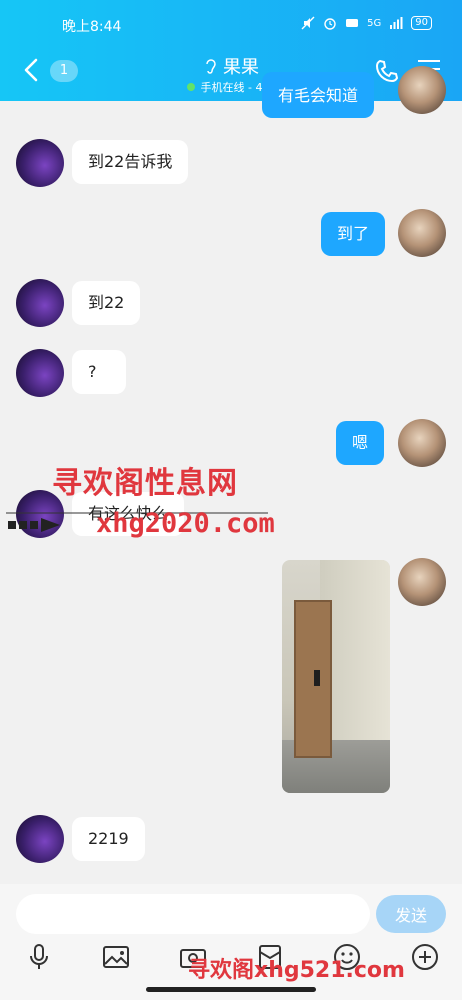  I want to click on header-overlay, so click(231, 50).